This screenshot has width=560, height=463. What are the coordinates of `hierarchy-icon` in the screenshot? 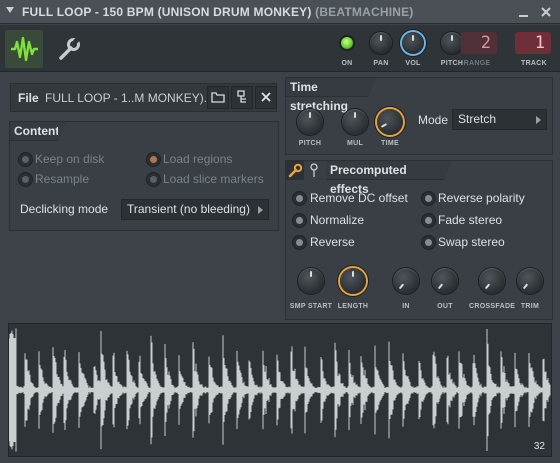 It's located at (241, 96).